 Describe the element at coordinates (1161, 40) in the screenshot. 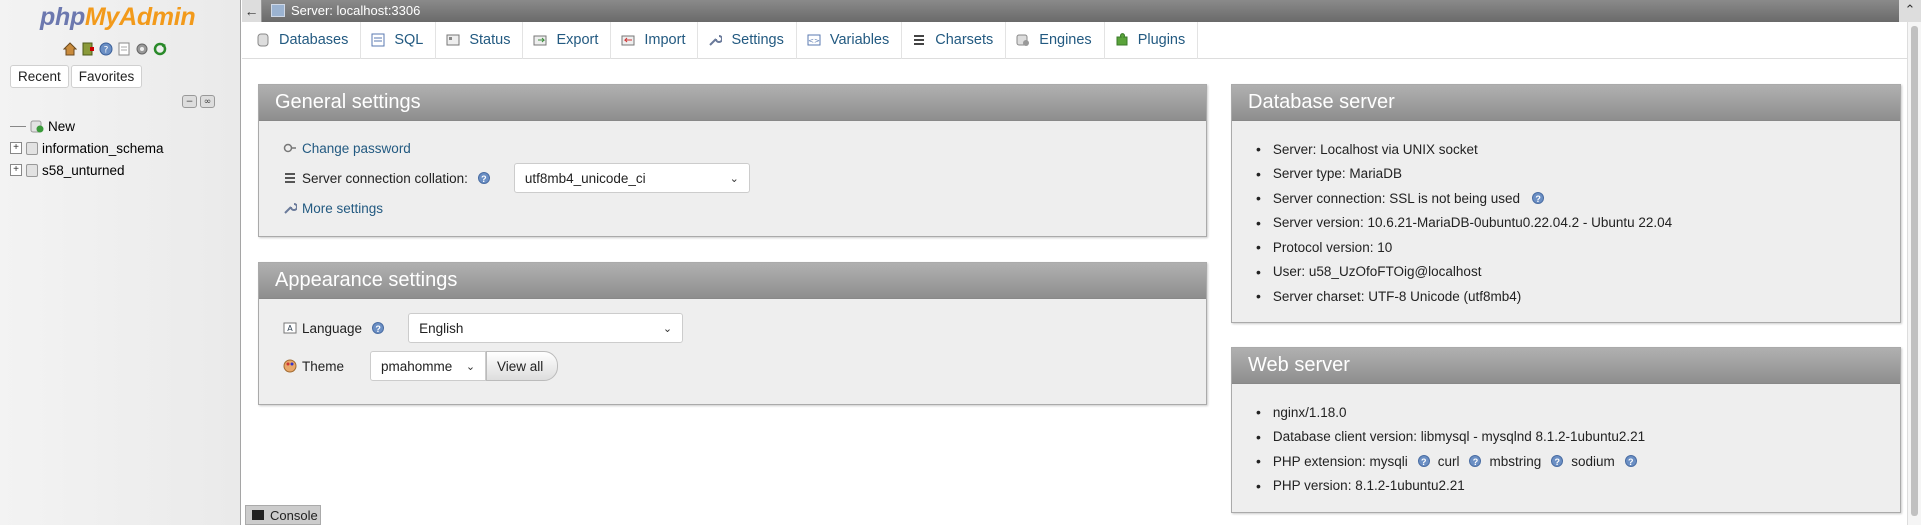

I see `tab-label: Plugins` at that location.